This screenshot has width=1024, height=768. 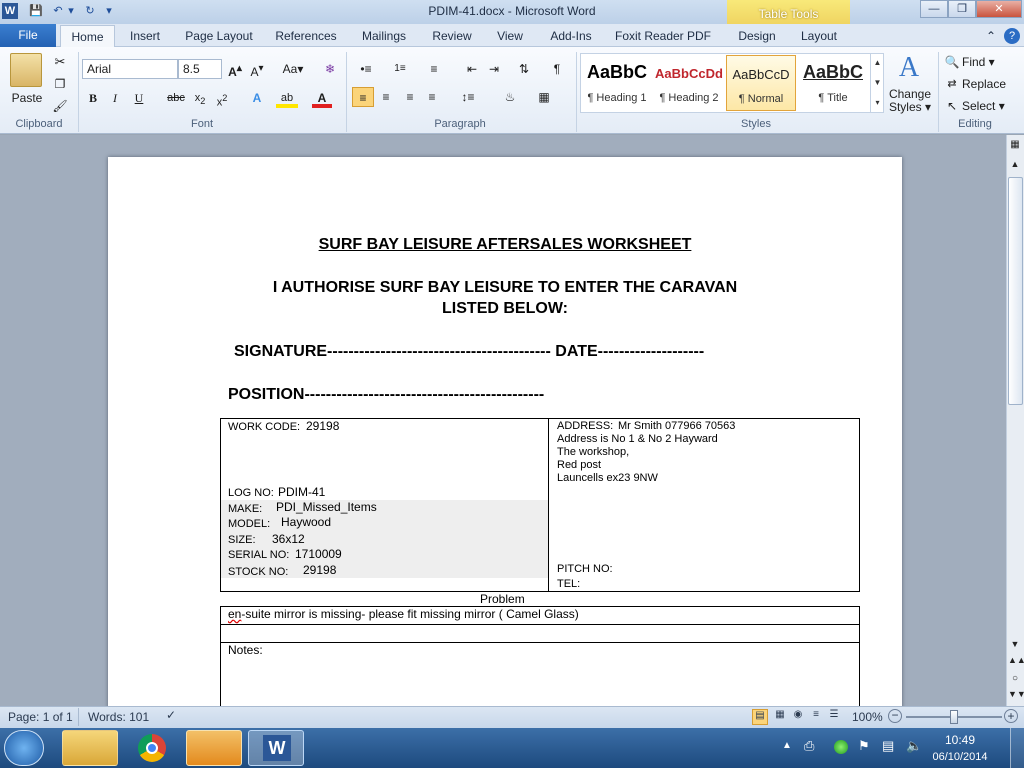 What do you see at coordinates (960, 740) in the screenshot?
I see `clock-time: 10:49` at bounding box center [960, 740].